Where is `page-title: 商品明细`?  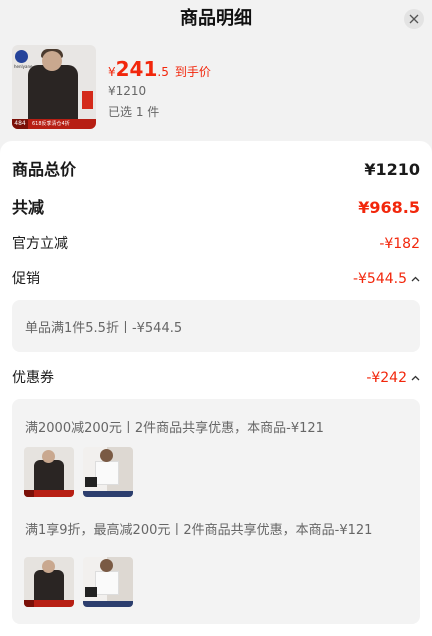
page-title: 商品明细 is located at coordinates (216, 18).